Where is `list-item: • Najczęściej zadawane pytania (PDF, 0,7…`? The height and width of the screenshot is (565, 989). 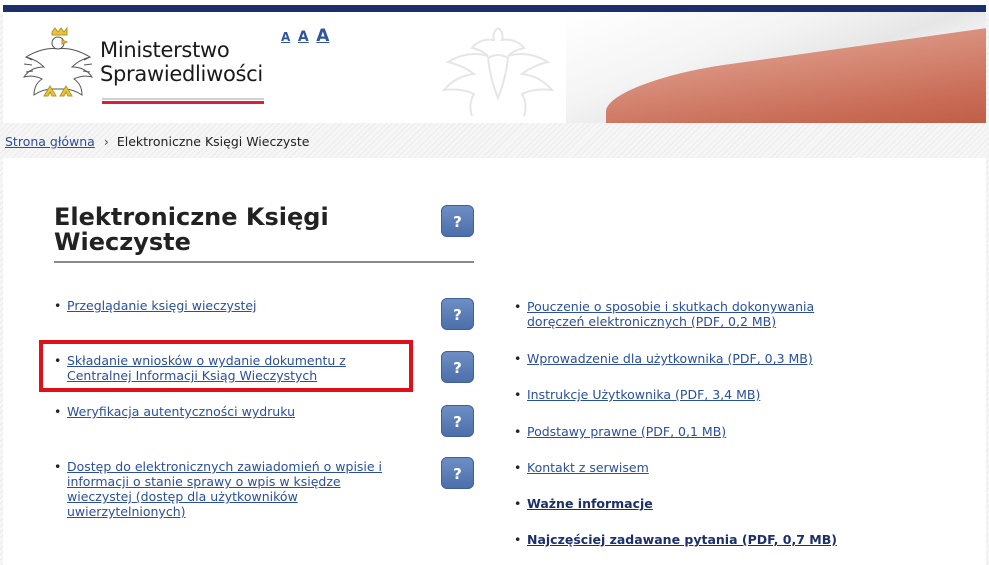 list-item: • Najczęściej zadawane pytania (PDF, 0,7… is located at coordinates (694, 539).